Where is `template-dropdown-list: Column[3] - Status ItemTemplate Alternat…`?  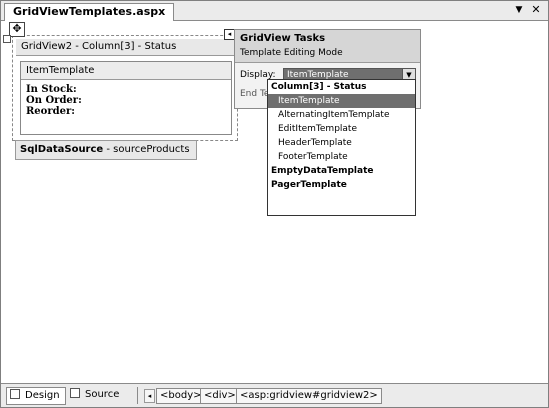 template-dropdown-list: Column[3] - Status ItemTemplate Alternat… is located at coordinates (341, 147).